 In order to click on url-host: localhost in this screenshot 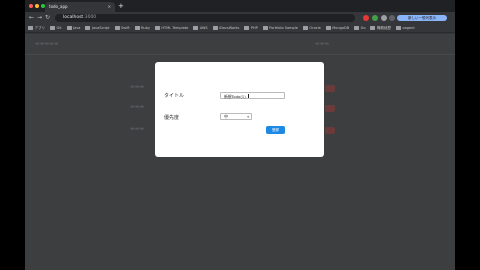, I will do `click(73, 17)`.